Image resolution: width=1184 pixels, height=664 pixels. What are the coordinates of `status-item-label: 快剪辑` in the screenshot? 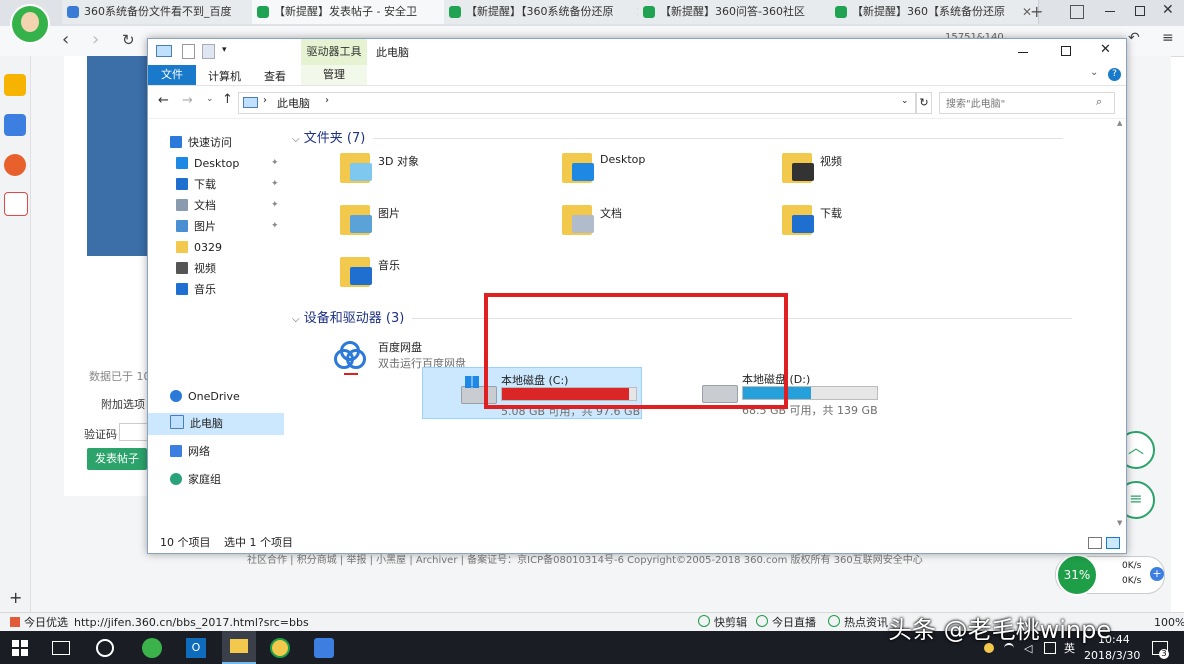 It's located at (730, 622).